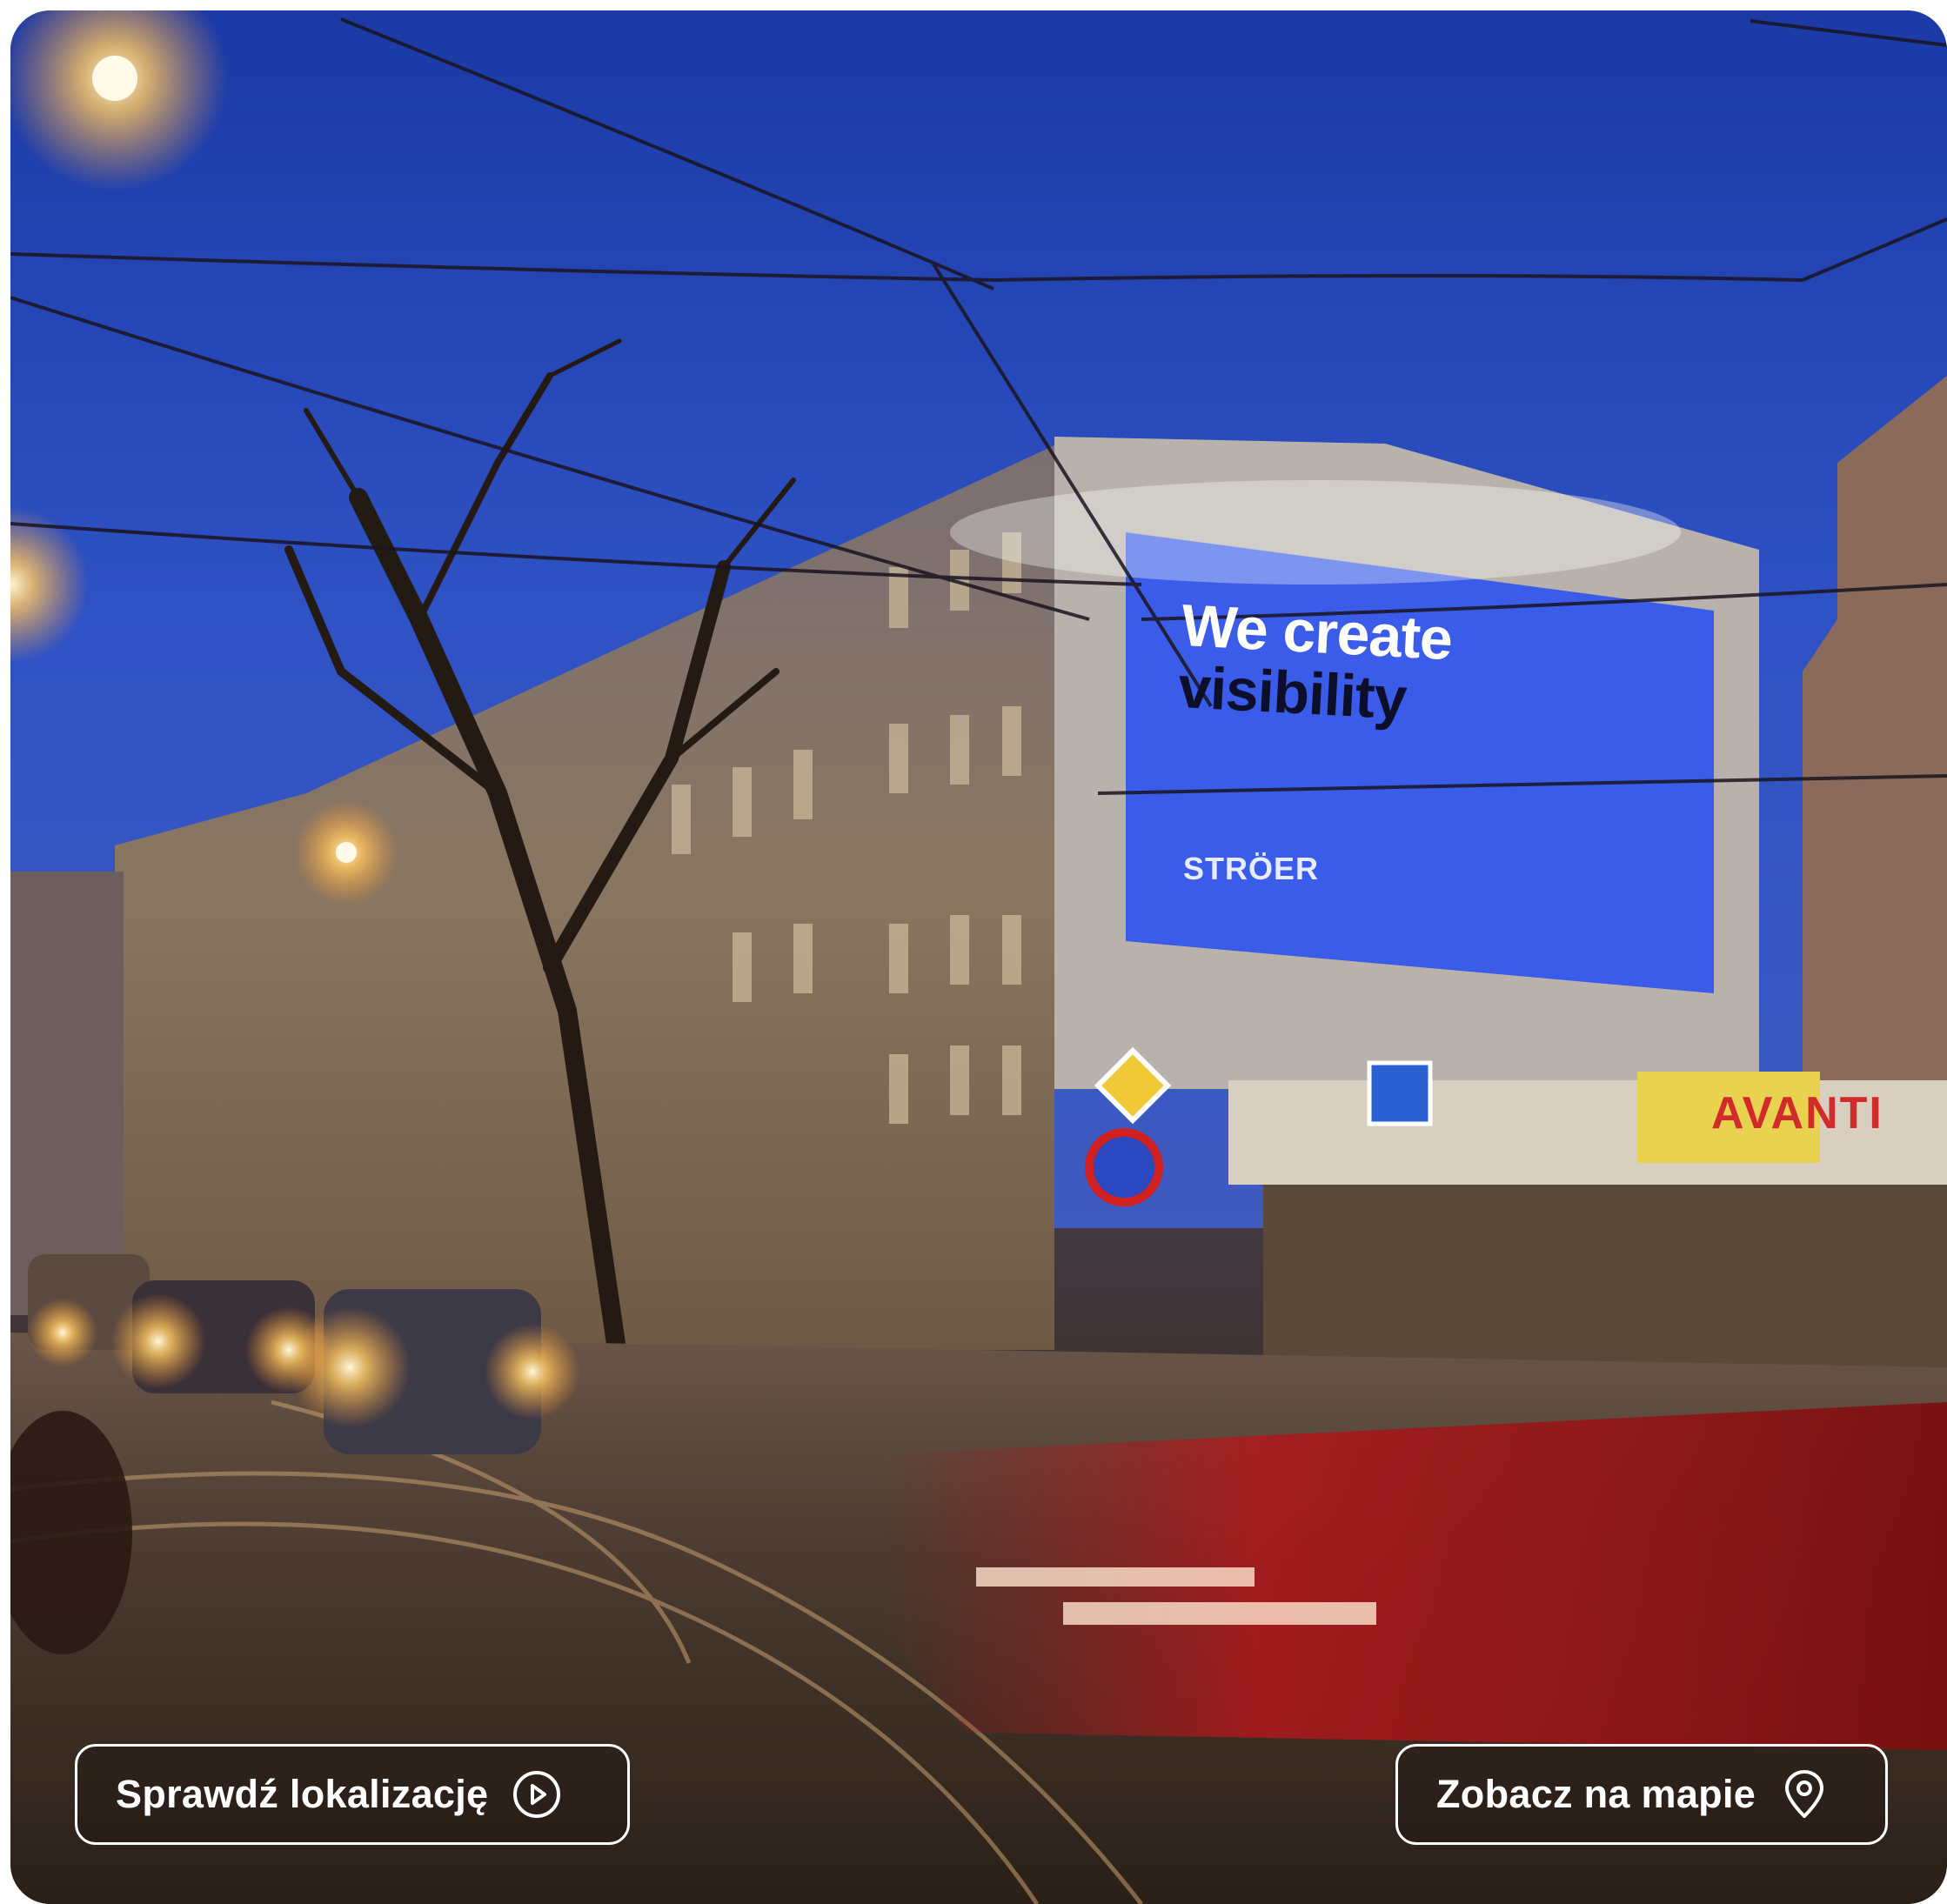  Describe the element at coordinates (1804, 1794) in the screenshot. I see `map-pin-icon` at that location.